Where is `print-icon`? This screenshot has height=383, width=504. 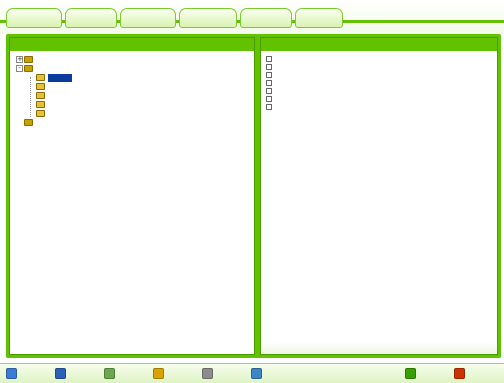 print-icon is located at coordinates (207, 373).